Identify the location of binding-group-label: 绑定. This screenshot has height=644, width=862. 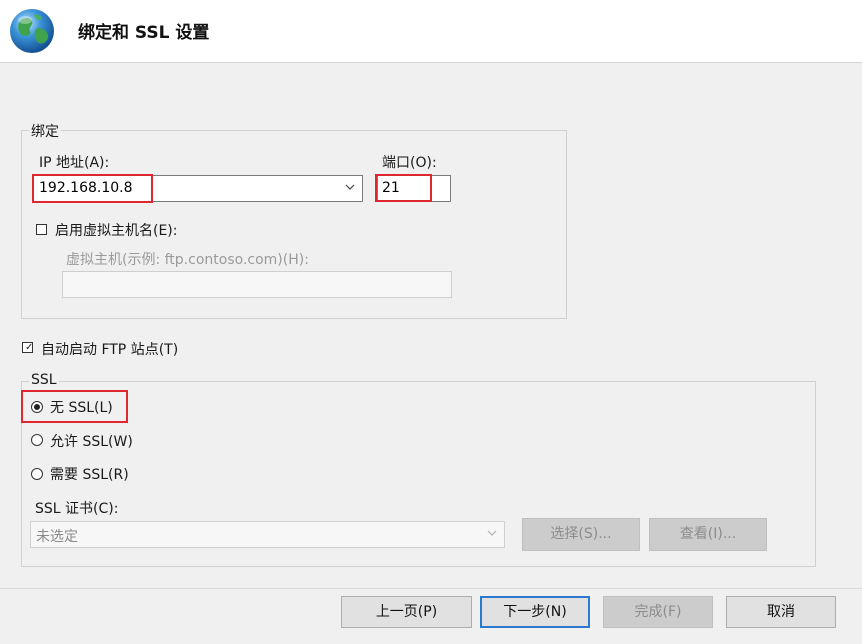
(45, 131).